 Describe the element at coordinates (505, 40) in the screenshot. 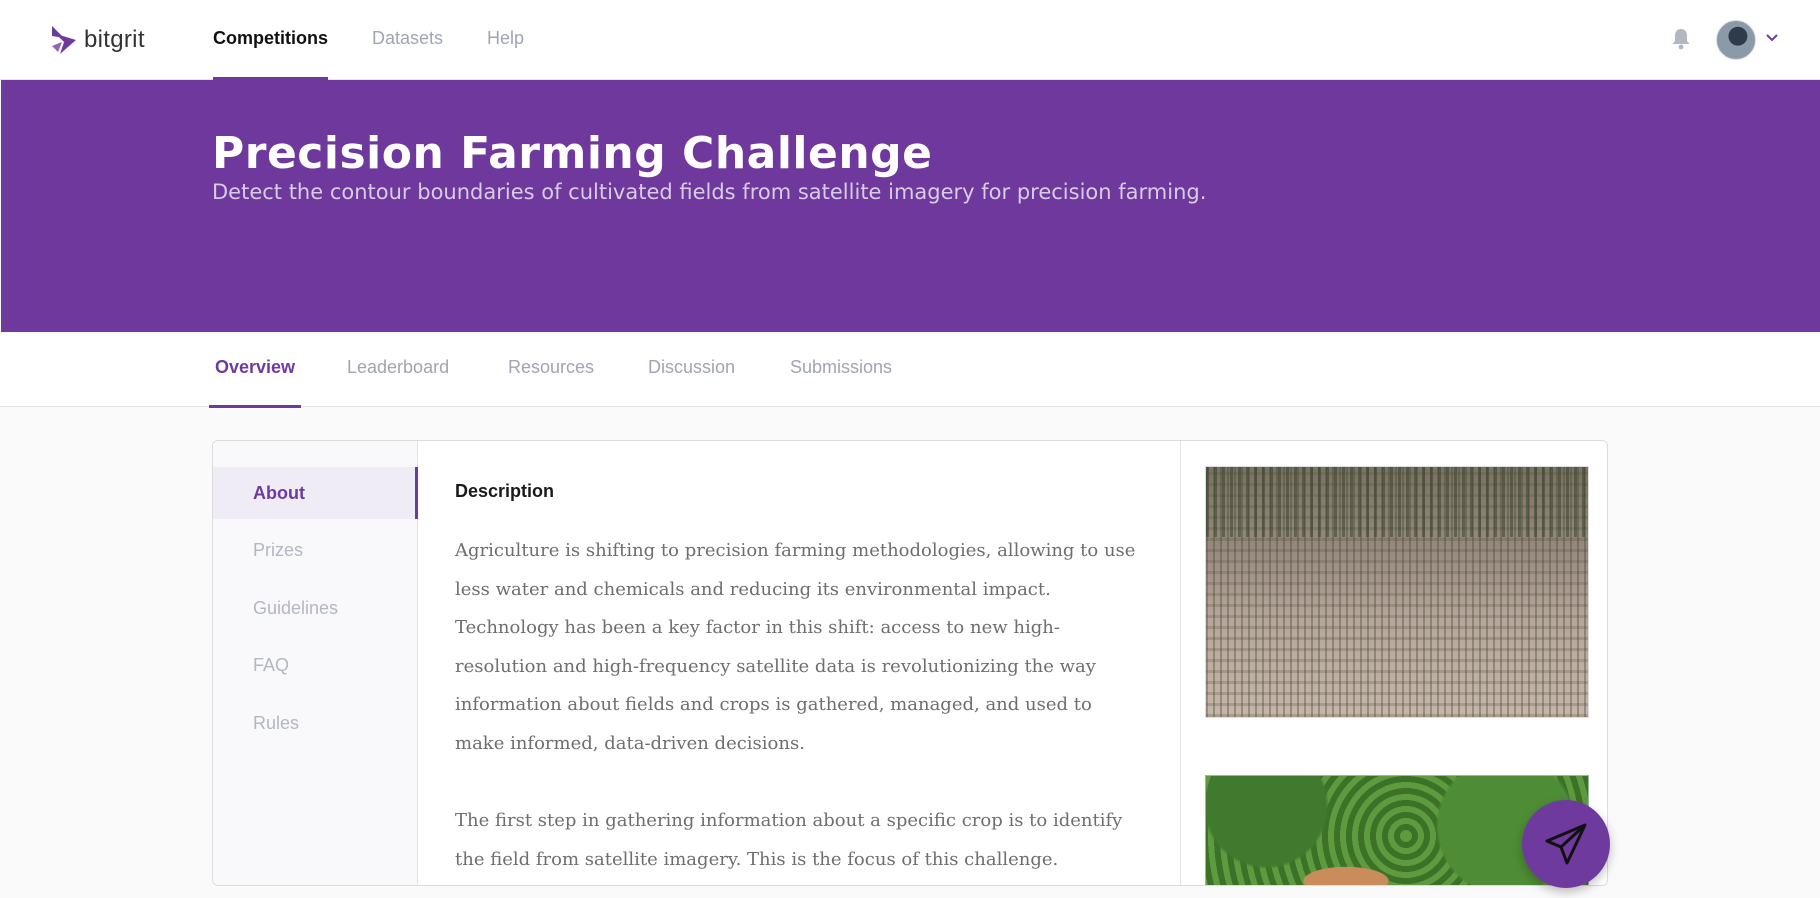

I see `nav-help: Help` at that location.